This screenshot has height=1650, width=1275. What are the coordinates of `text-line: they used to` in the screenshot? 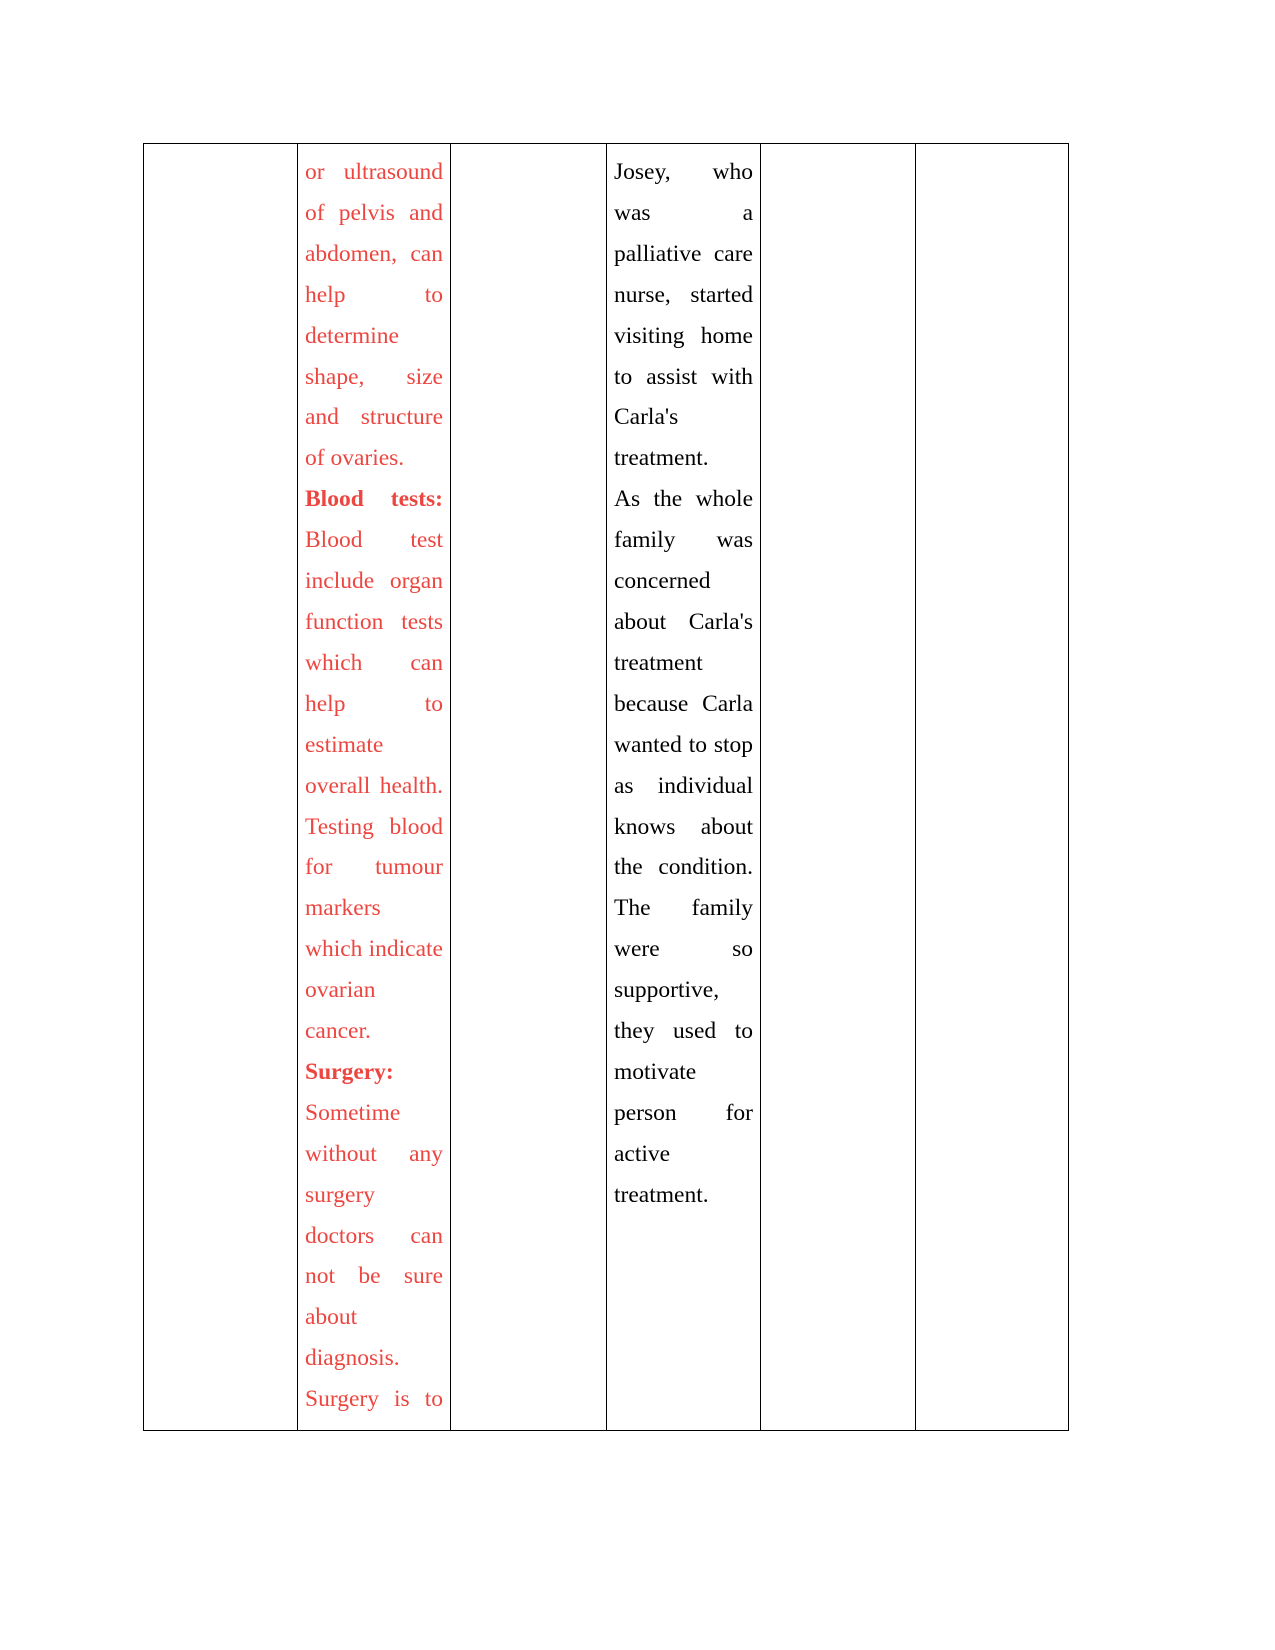 It's located at (683, 1031).